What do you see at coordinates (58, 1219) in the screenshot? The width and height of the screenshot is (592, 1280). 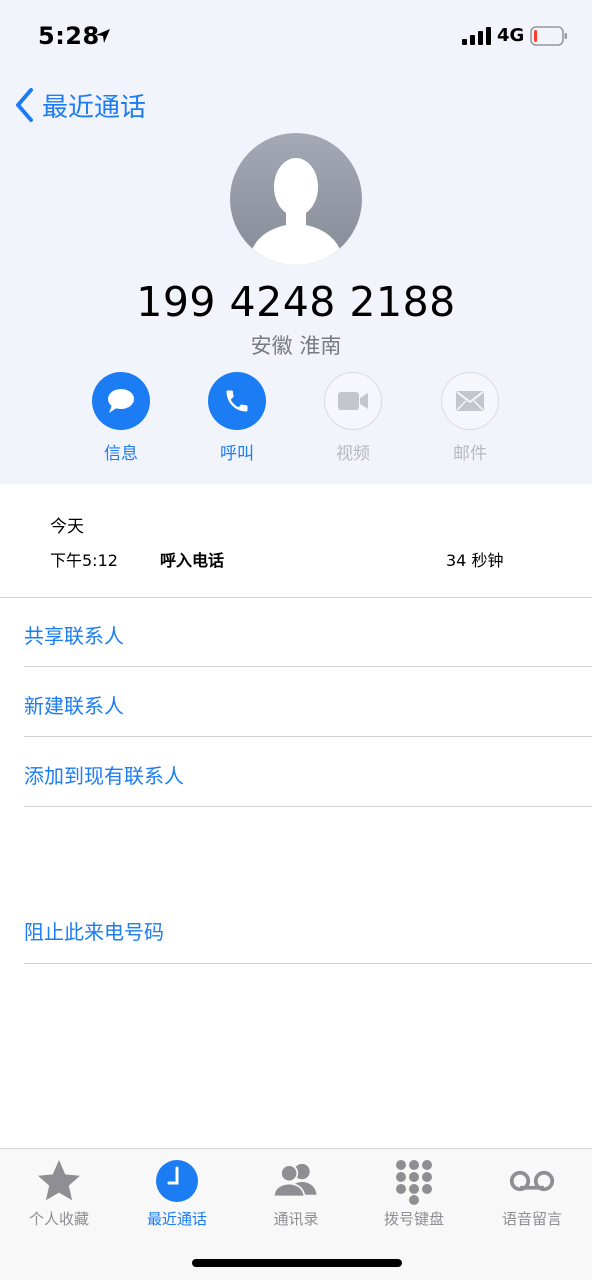 I see `tab-label: 个人收藏` at bounding box center [58, 1219].